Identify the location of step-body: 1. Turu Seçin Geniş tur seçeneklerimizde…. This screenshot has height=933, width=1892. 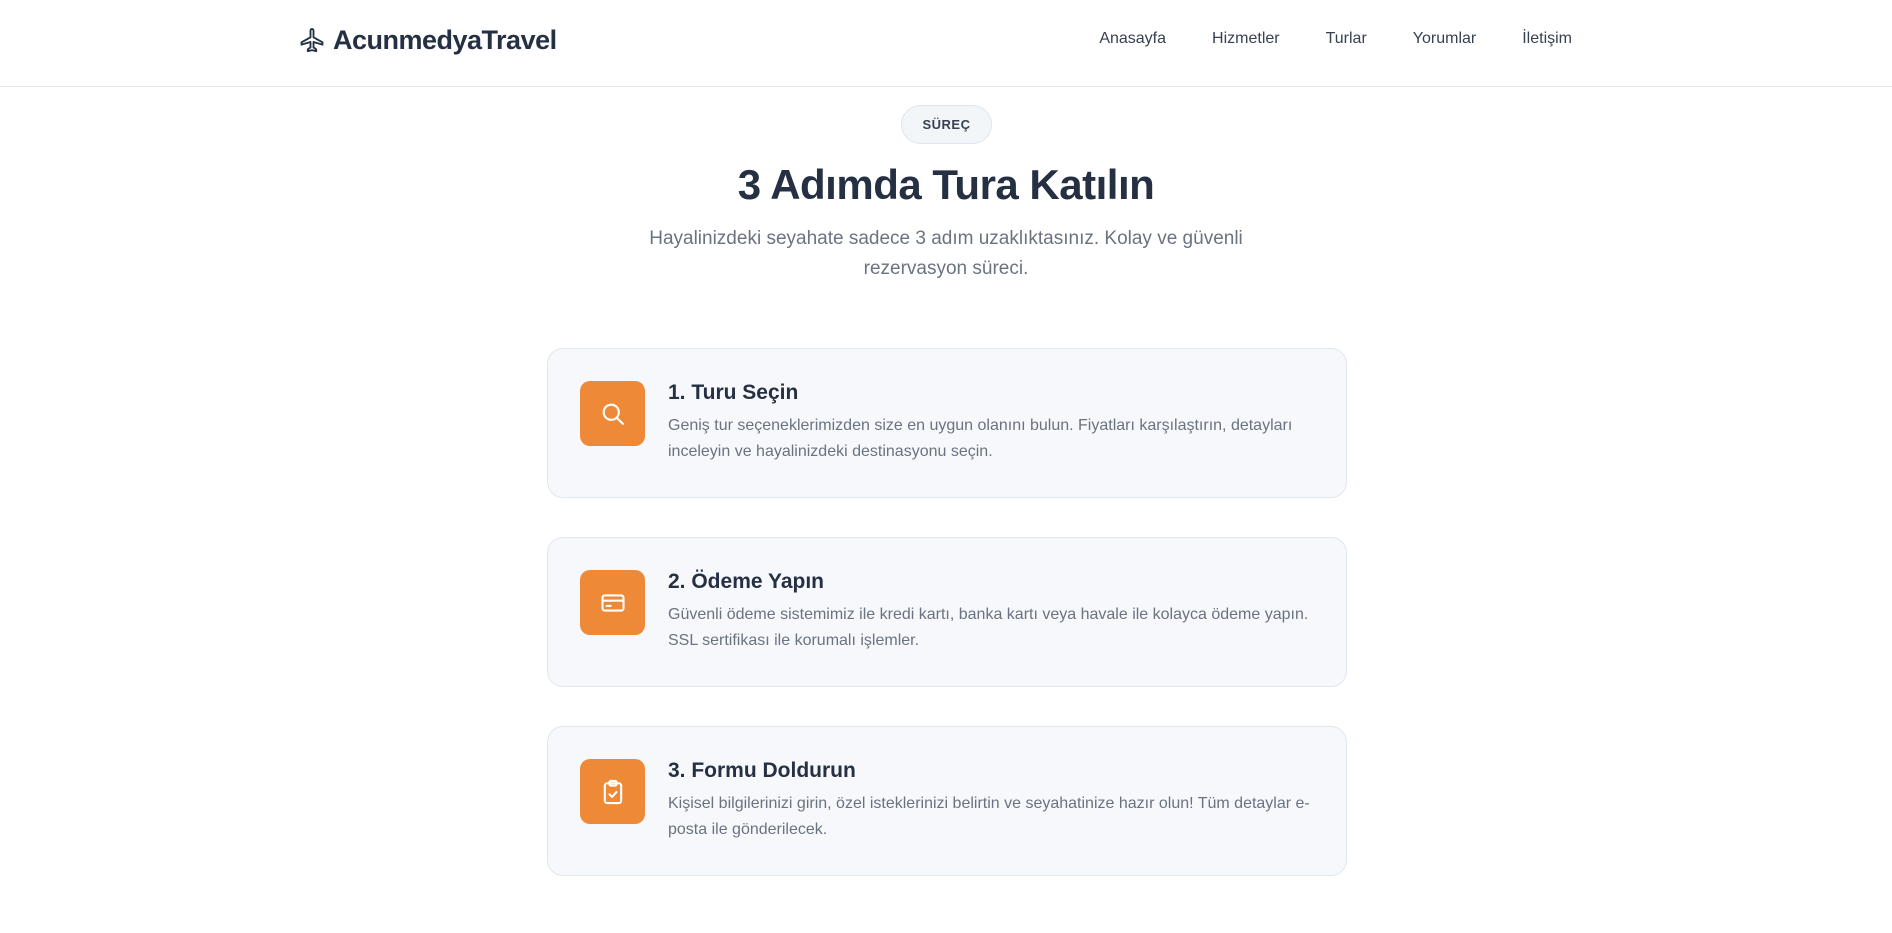
(993, 422).